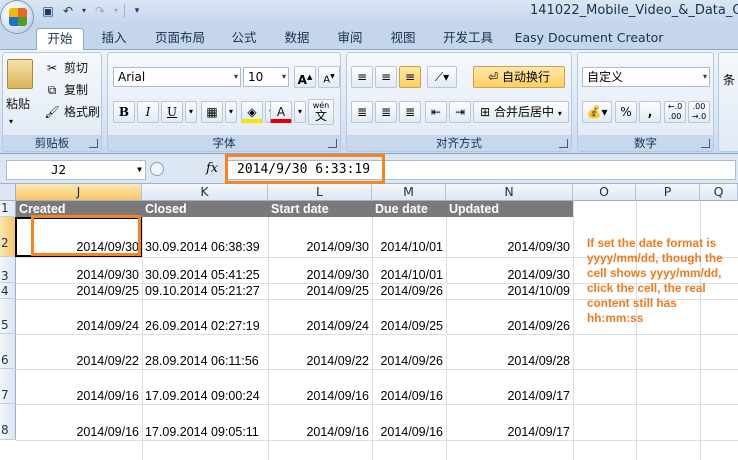  I want to click on tab-data: 数据, so click(297, 39).